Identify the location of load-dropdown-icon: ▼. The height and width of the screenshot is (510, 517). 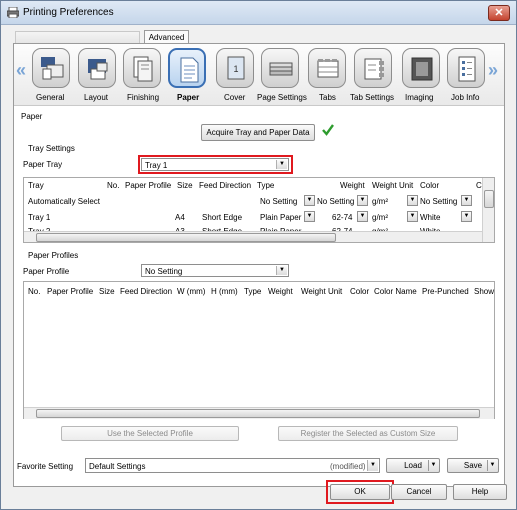
(433, 465).